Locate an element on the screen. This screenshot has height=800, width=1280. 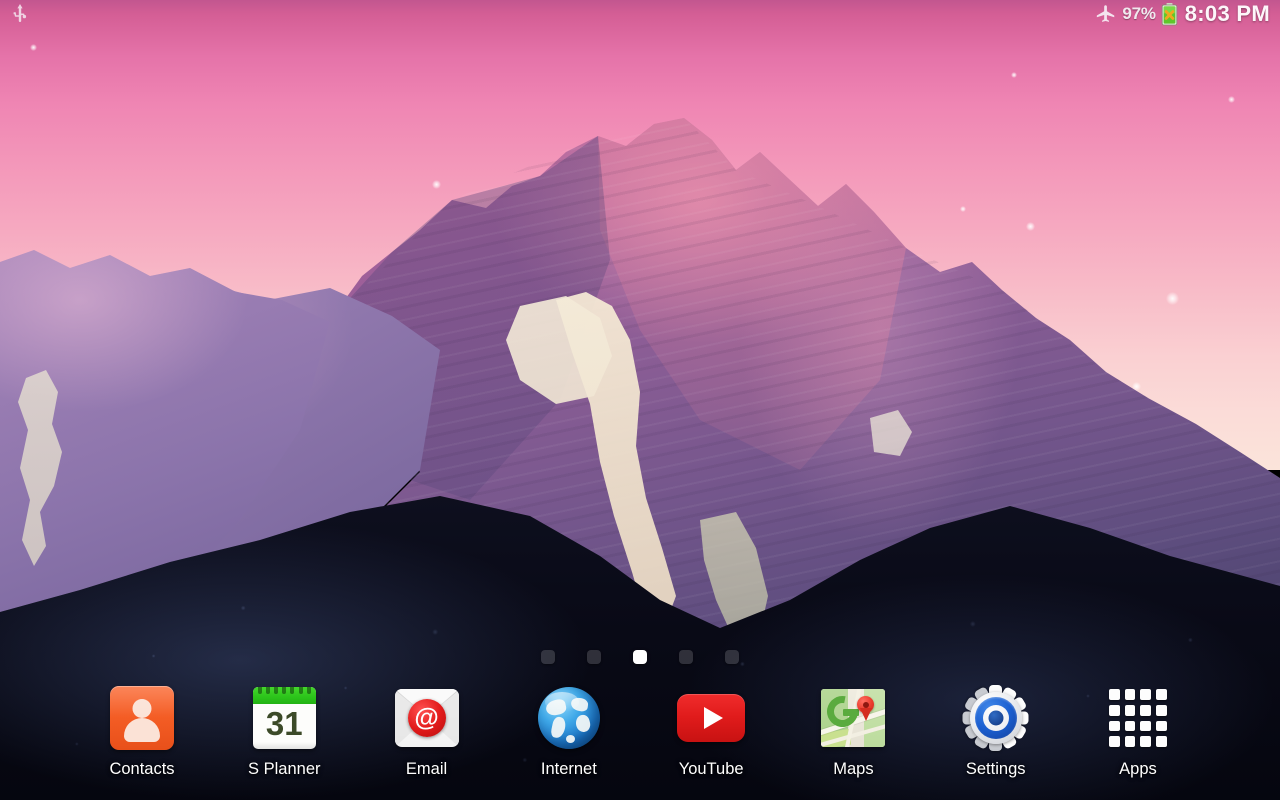
dock-item-internet: Internet is located at coordinates (569, 730).